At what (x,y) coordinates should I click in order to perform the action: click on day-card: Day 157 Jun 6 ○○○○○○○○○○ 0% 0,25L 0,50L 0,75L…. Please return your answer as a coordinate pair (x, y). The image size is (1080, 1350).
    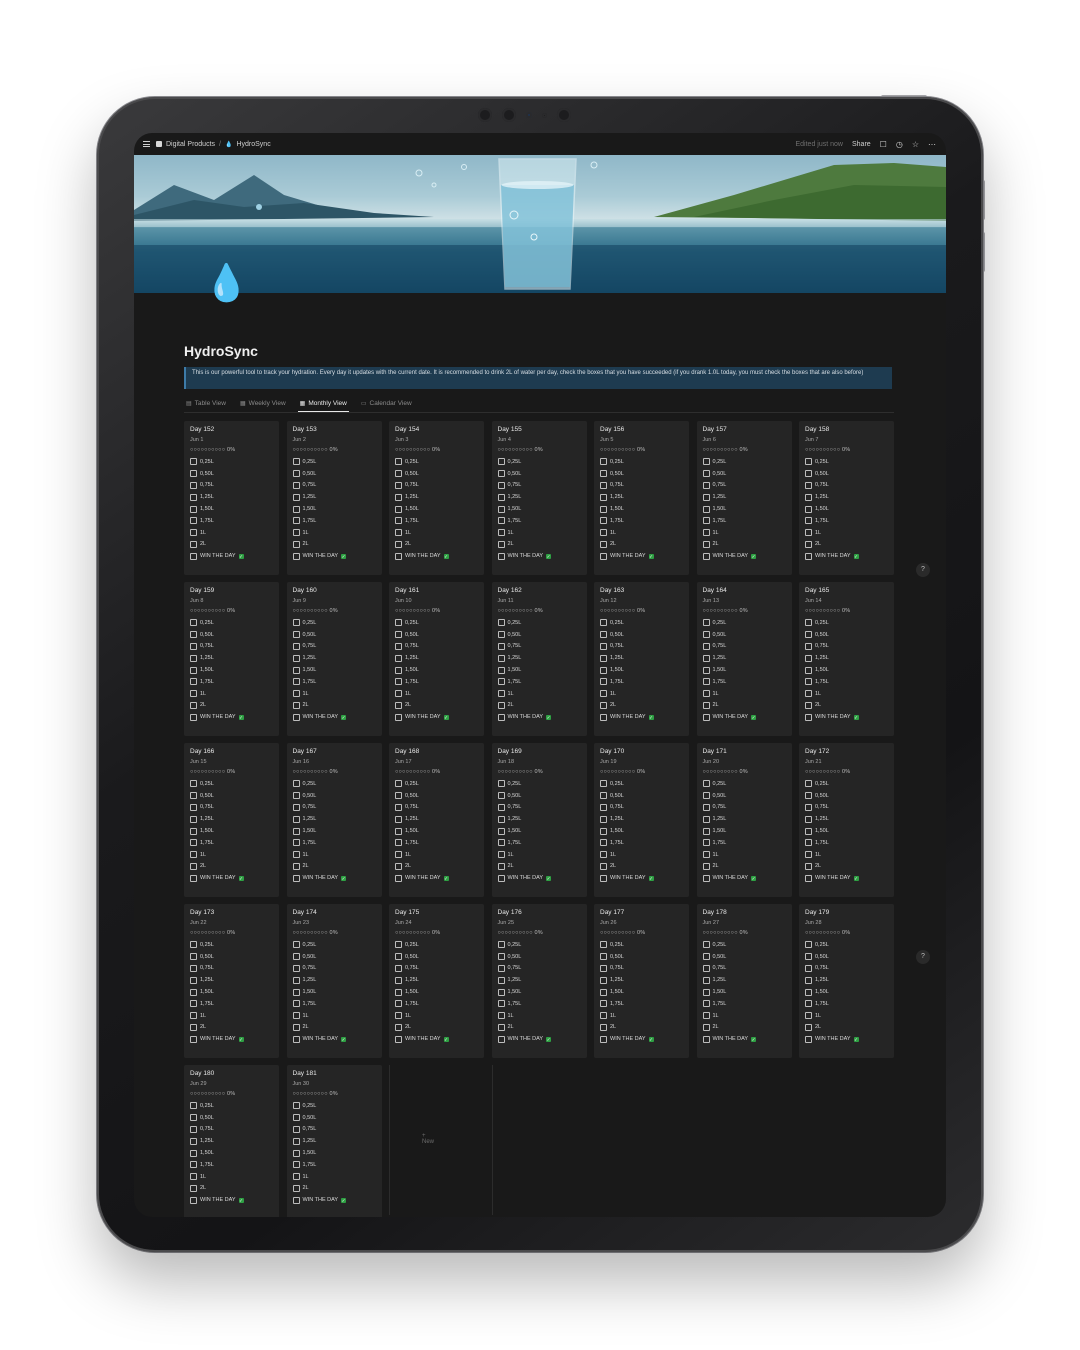
    Looking at the image, I should click on (744, 498).